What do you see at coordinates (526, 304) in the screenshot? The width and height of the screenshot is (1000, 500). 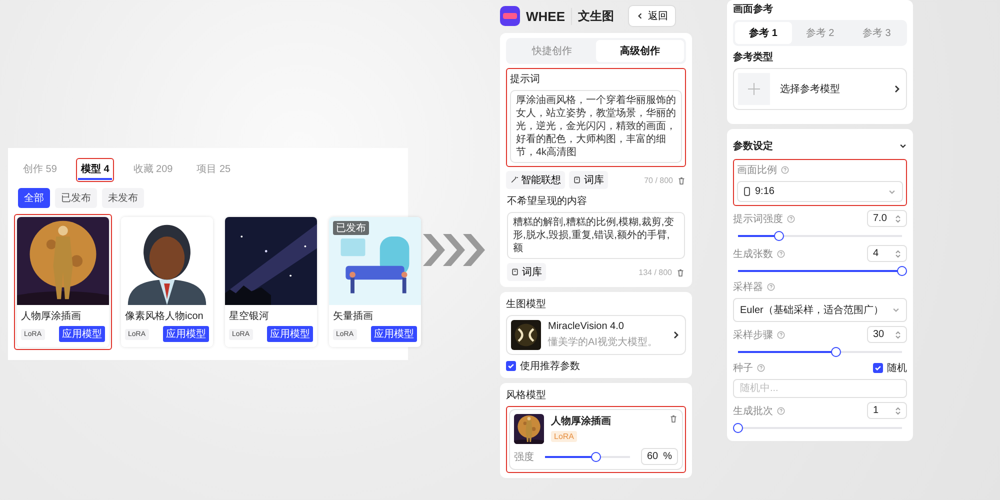 I see `section-label: 生图模型` at bounding box center [526, 304].